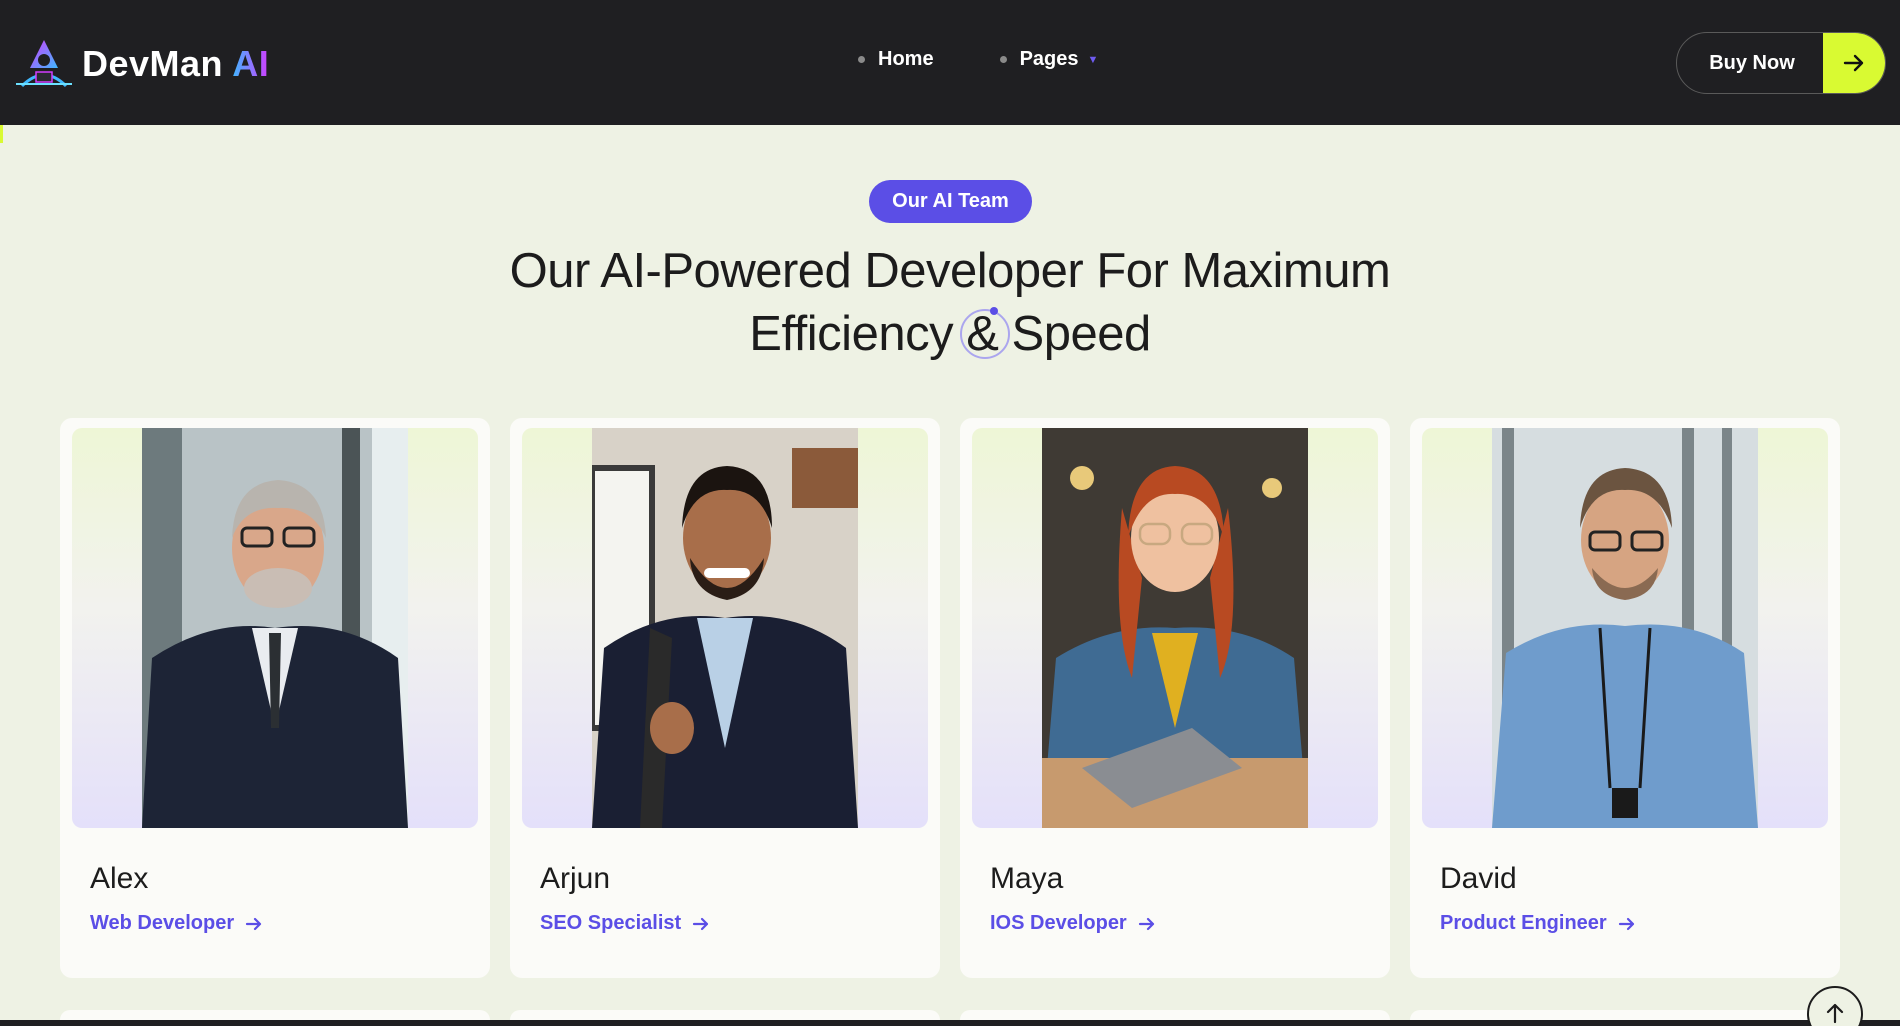 The height and width of the screenshot is (1026, 1900). Describe the element at coordinates (950, 1023) in the screenshot. I see `bottom-bar` at that location.